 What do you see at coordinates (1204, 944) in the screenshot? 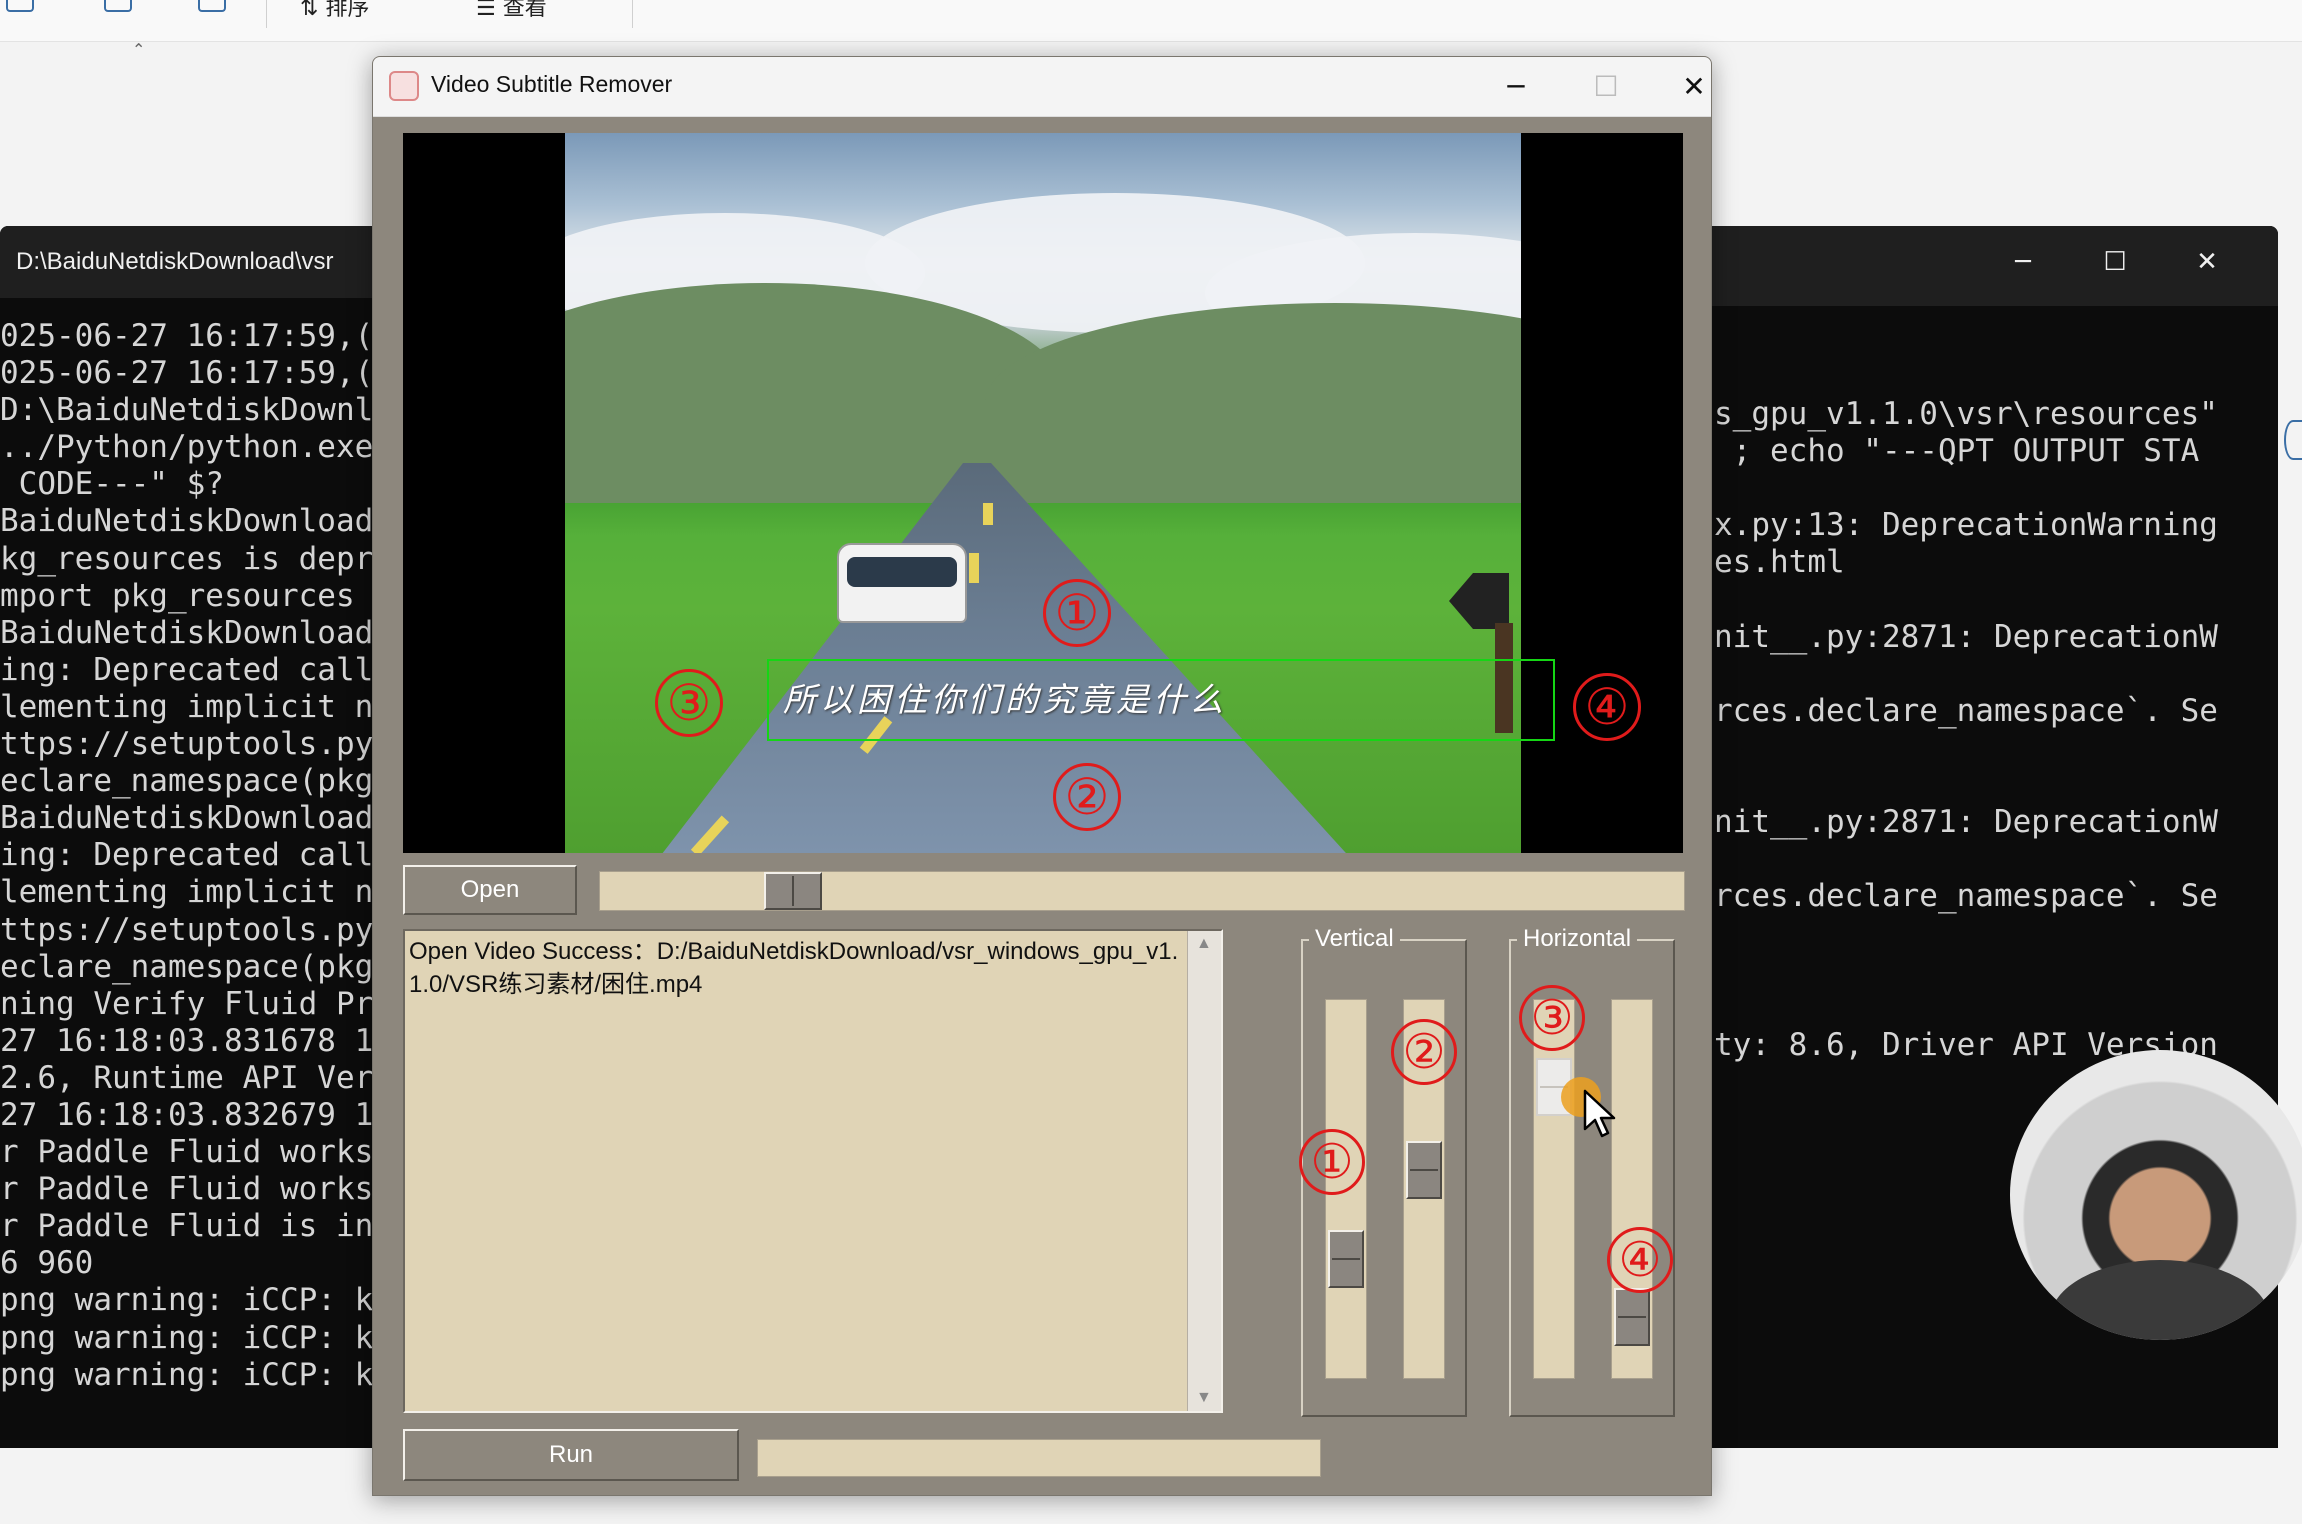
I see `scroll-up-icon: ▲` at bounding box center [1204, 944].